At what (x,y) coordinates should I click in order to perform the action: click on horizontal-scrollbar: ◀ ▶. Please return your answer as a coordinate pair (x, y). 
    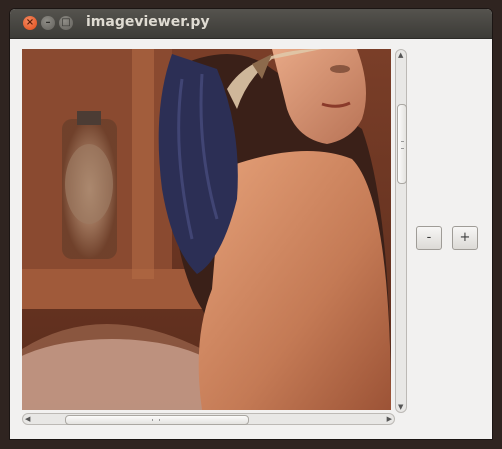
    Looking at the image, I should click on (208, 419).